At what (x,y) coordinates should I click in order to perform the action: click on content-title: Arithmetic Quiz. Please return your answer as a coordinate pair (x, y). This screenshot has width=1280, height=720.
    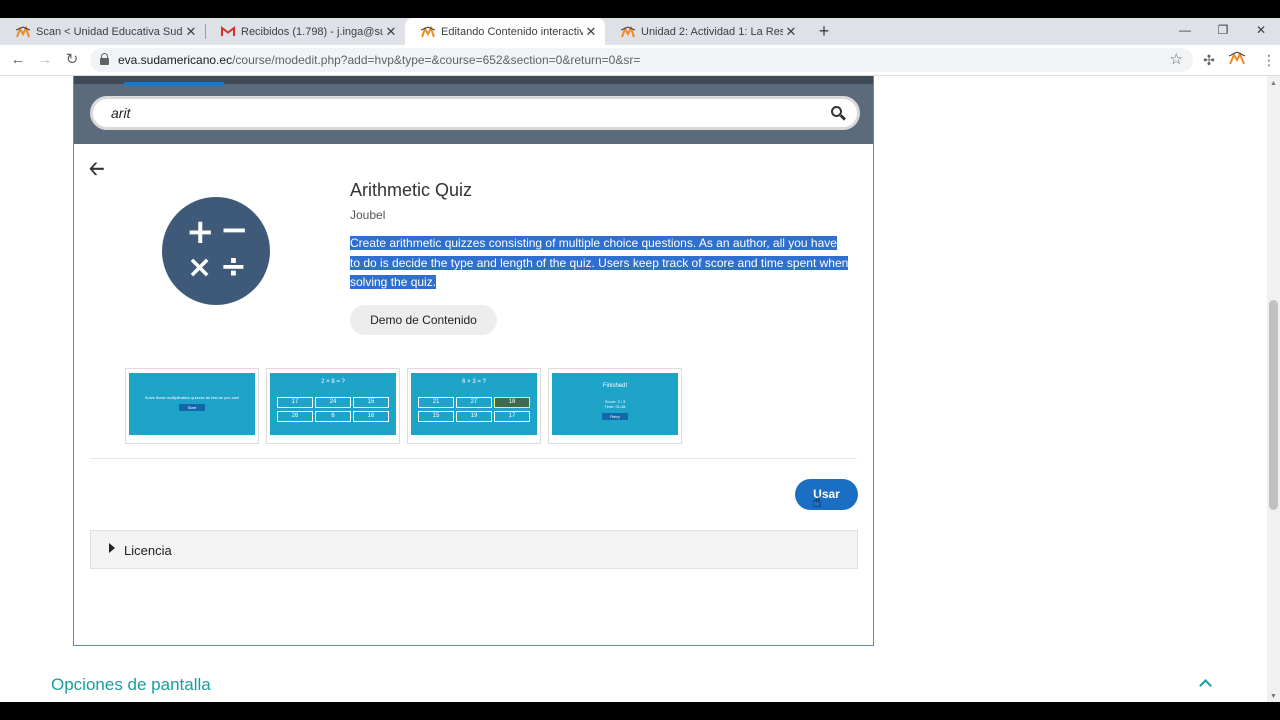
    Looking at the image, I should click on (411, 190).